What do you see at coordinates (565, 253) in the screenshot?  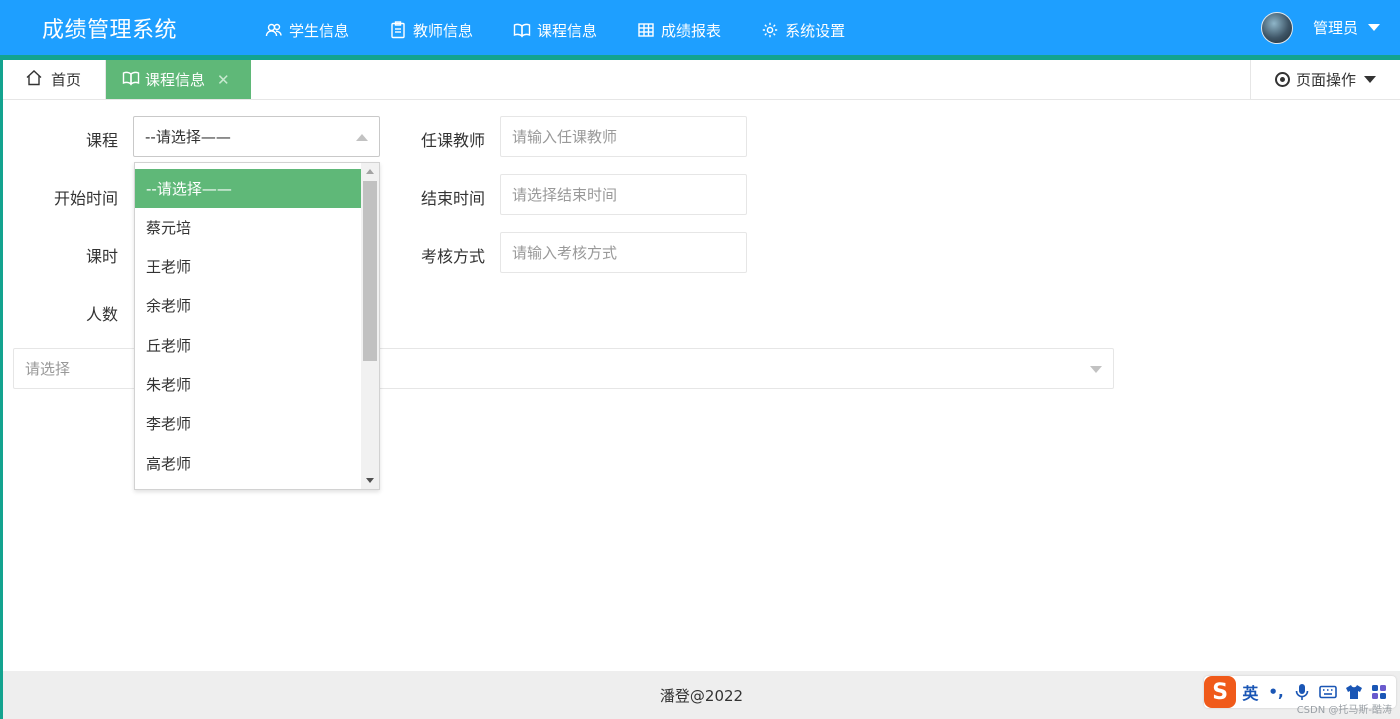 I see `exam-placeholder: 请输入考核方式` at bounding box center [565, 253].